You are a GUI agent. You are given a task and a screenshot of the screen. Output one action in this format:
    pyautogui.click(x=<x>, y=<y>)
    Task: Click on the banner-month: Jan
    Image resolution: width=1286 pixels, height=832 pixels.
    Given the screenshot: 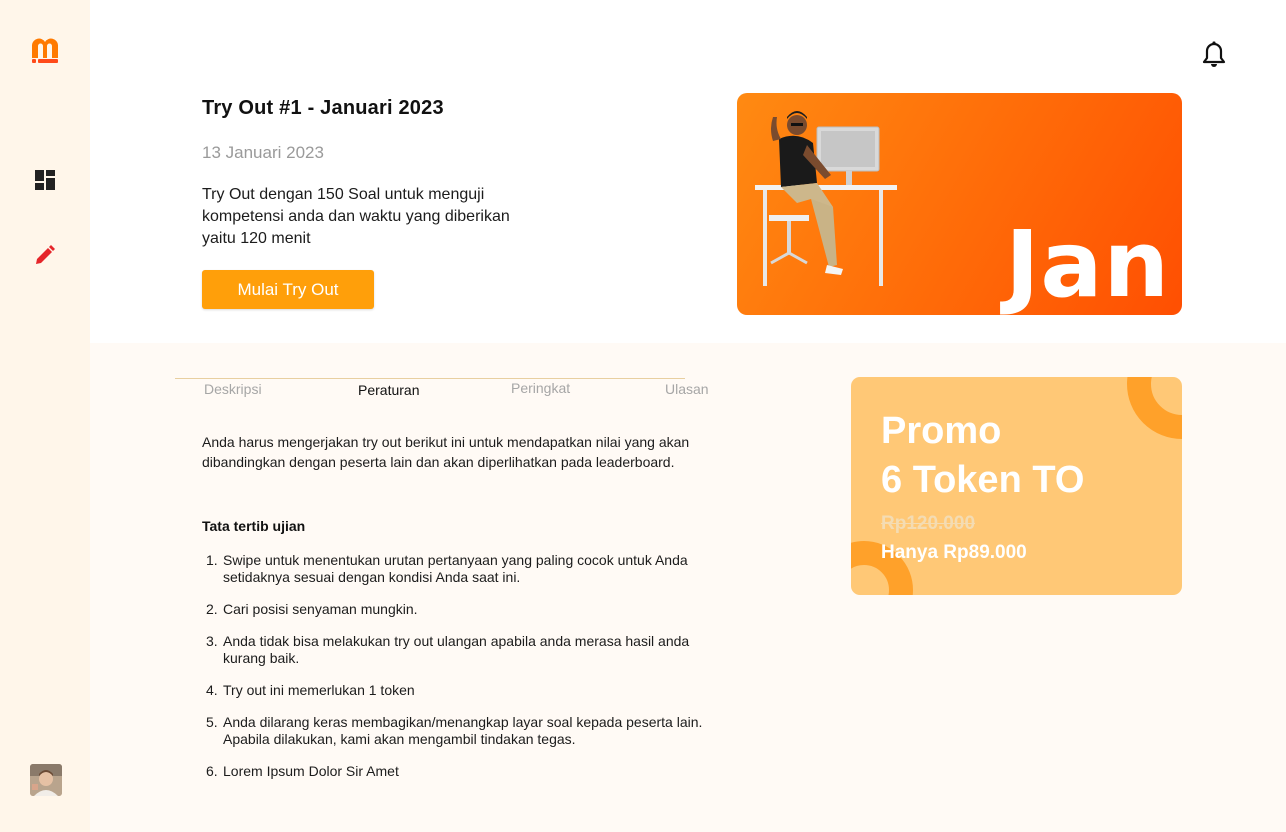 What is the action you would take?
    pyautogui.click(x=1087, y=263)
    